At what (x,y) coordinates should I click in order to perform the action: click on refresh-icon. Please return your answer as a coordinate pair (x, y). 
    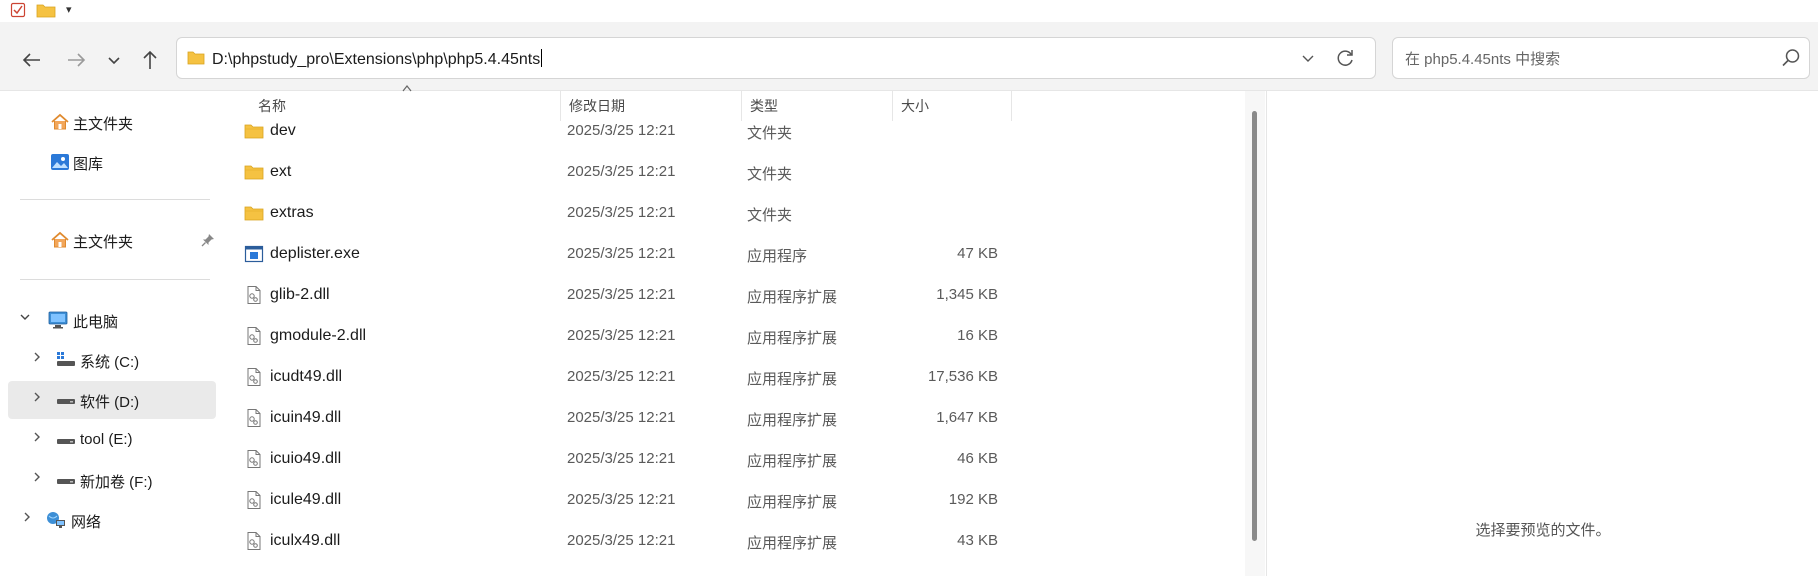
    Looking at the image, I should click on (1345, 58).